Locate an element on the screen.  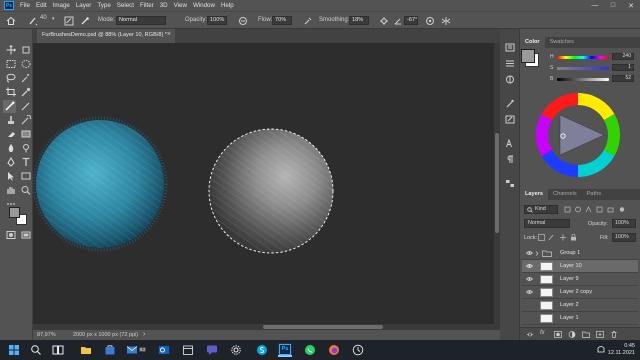
dodge-tool-icon is located at coordinates (26, 148).